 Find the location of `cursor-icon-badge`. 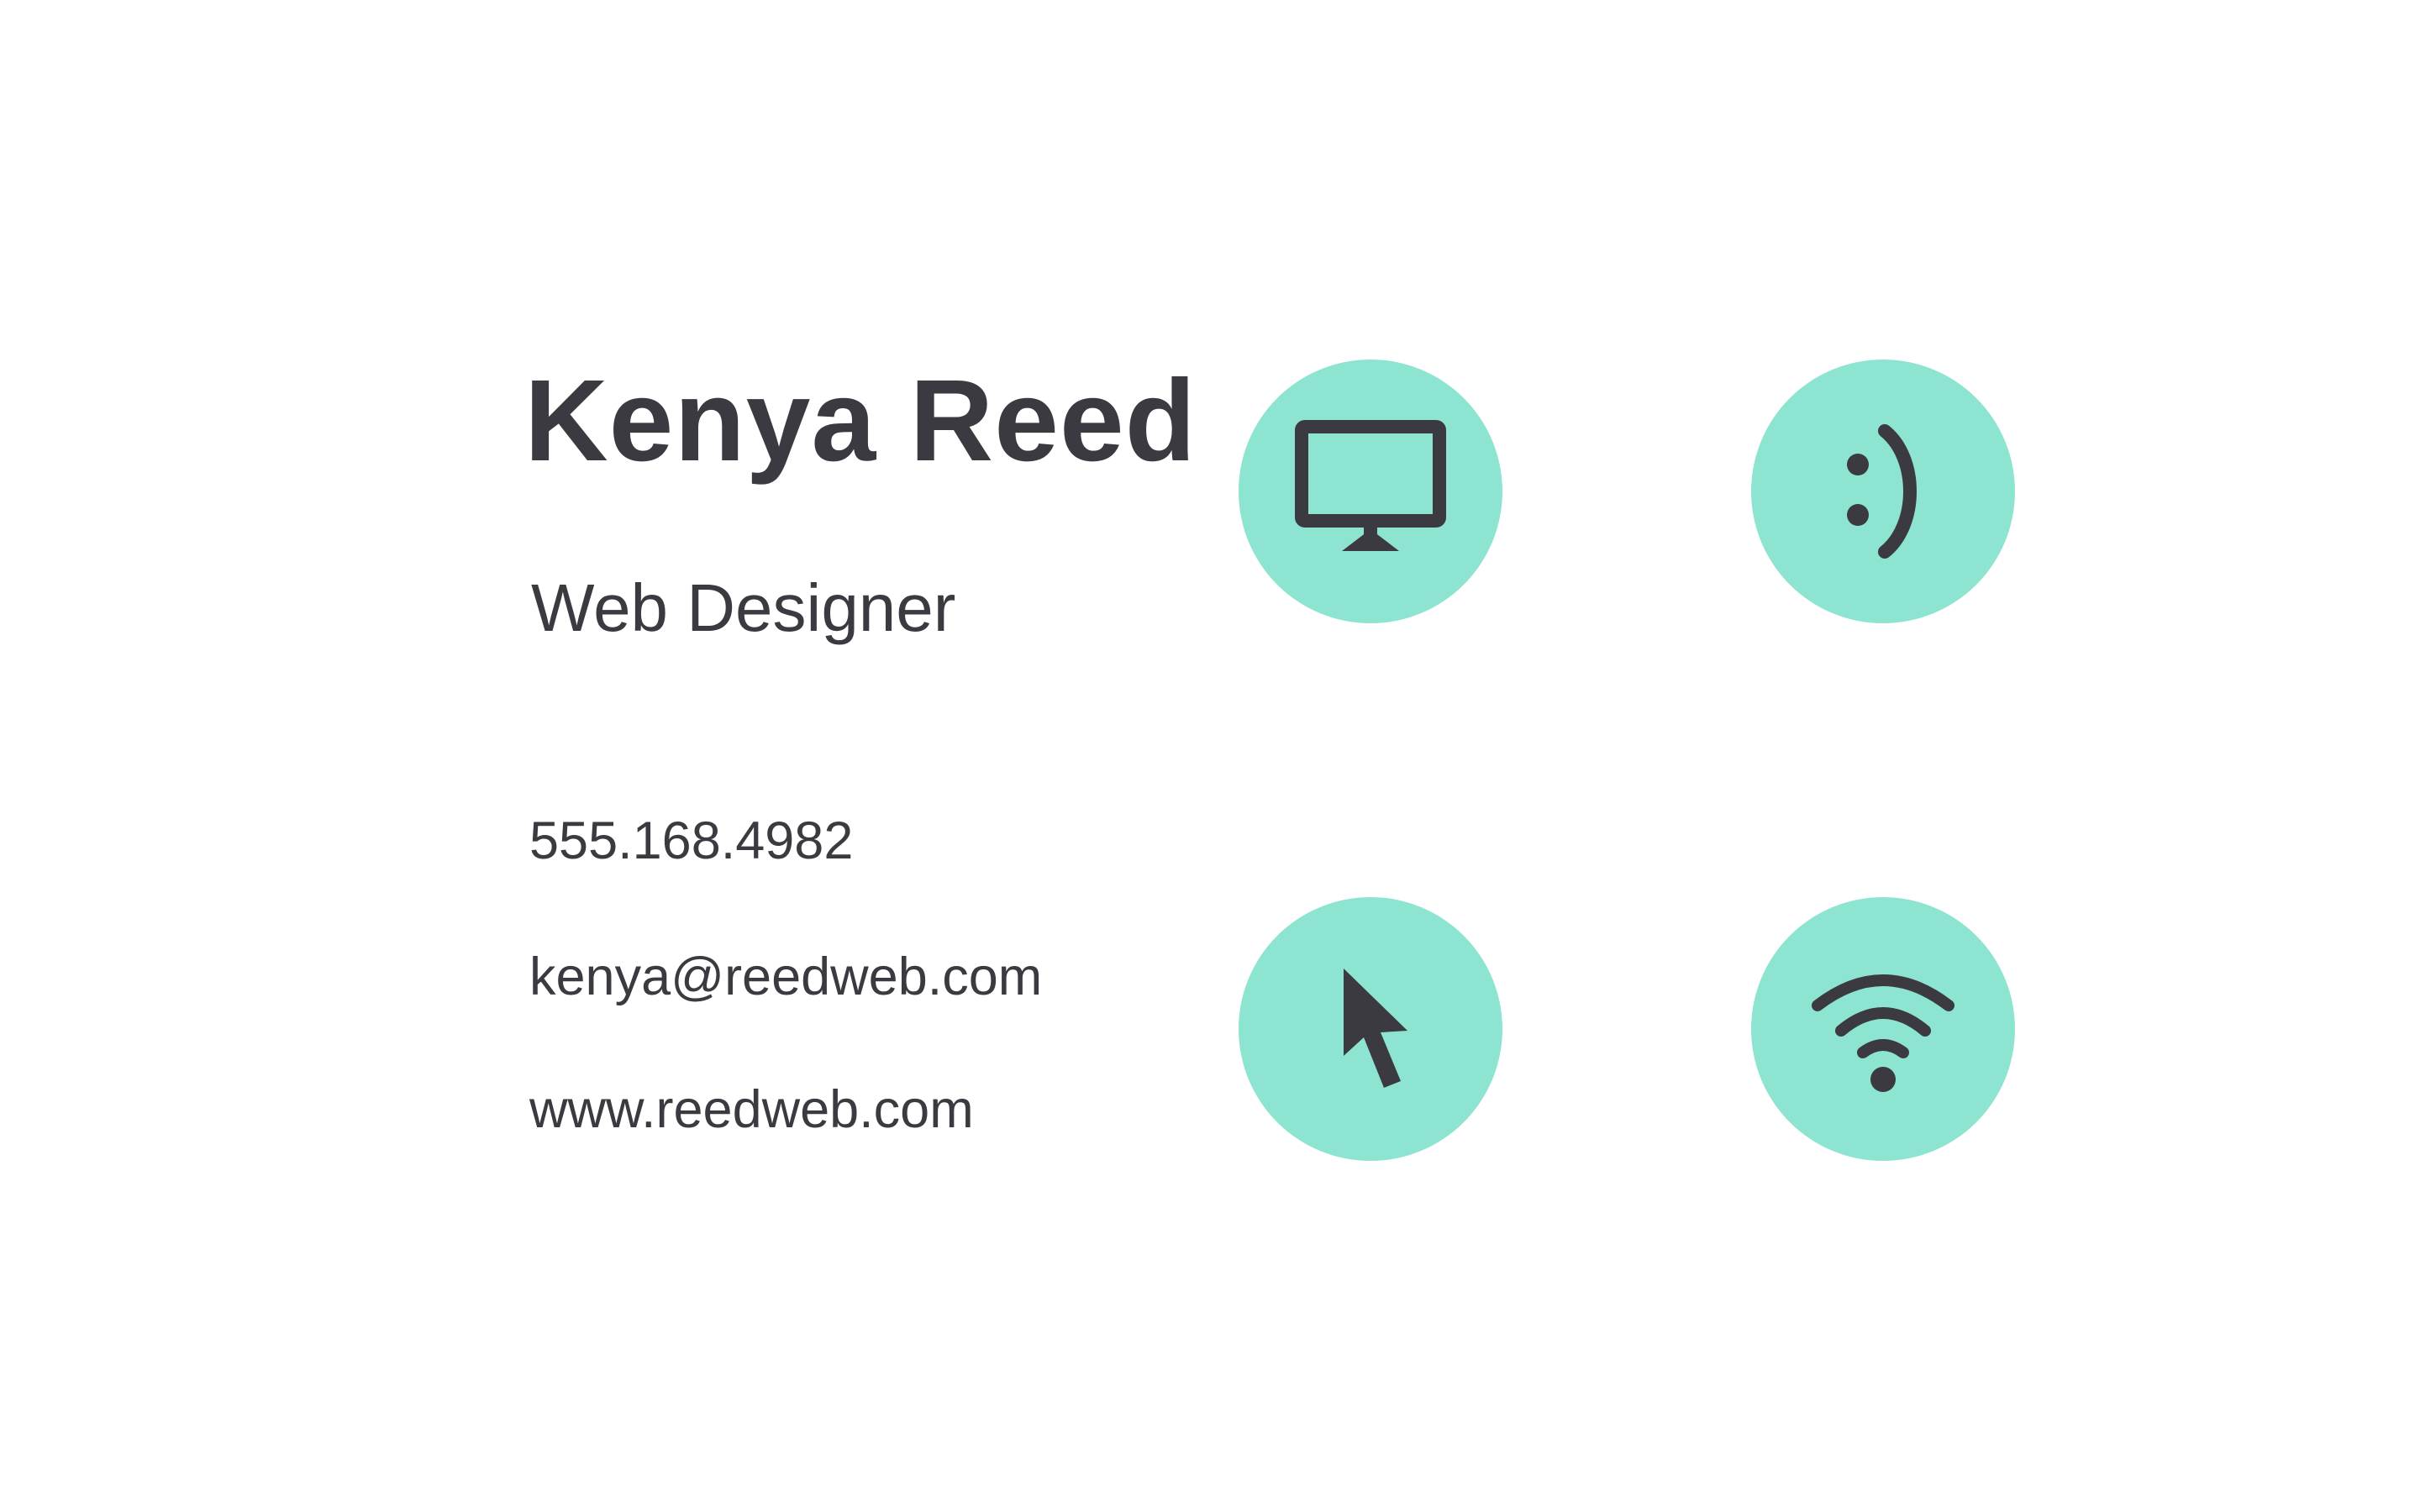

cursor-icon-badge is located at coordinates (1371, 1029).